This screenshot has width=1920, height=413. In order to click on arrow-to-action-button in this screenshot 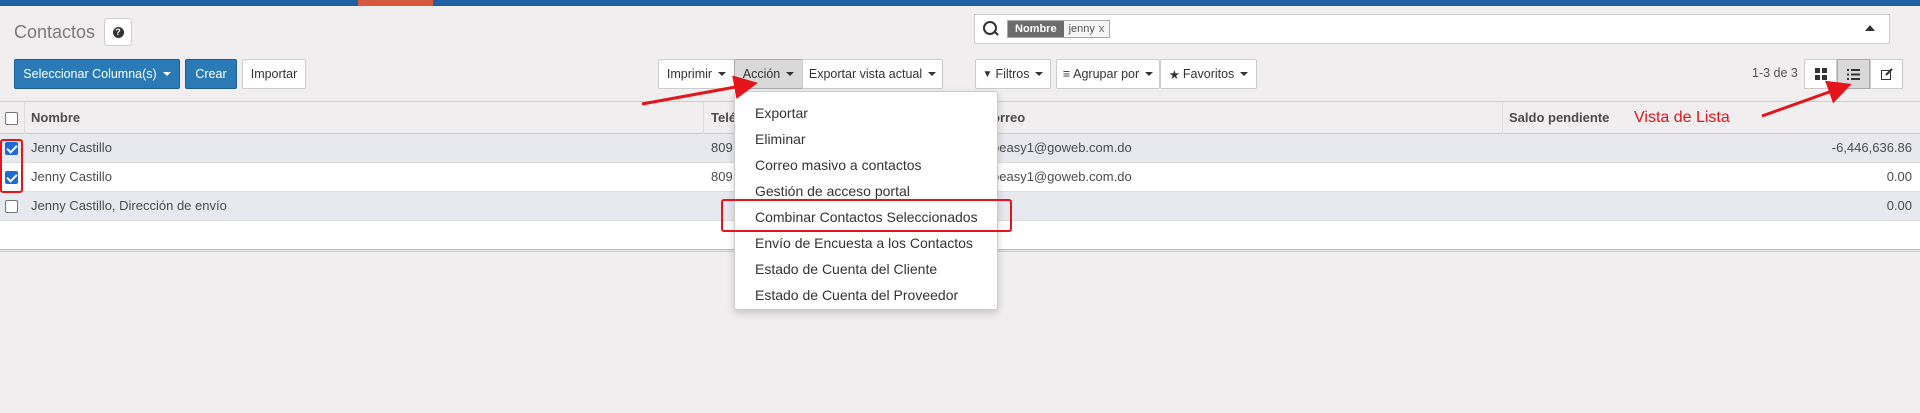, I will do `click(699, 90)`.